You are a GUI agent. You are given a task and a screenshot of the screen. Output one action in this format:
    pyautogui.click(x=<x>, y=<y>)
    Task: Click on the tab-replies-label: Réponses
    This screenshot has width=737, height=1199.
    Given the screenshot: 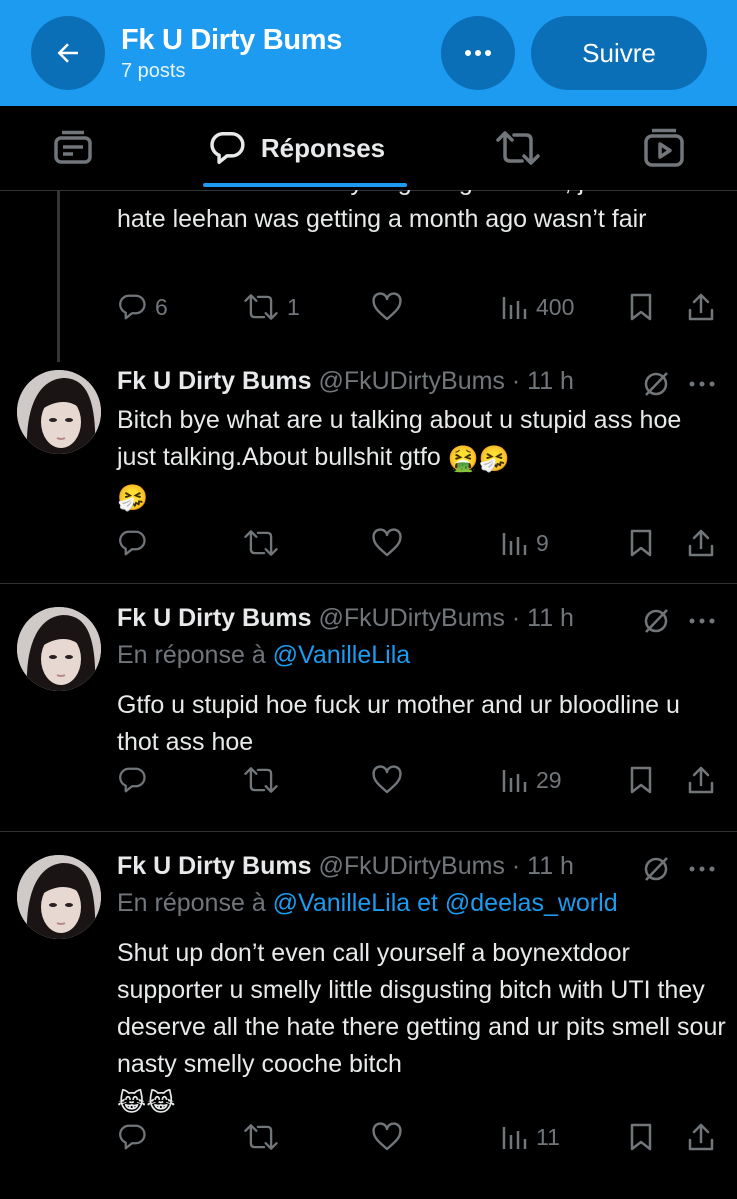 What is the action you would take?
    pyautogui.click(x=323, y=147)
    